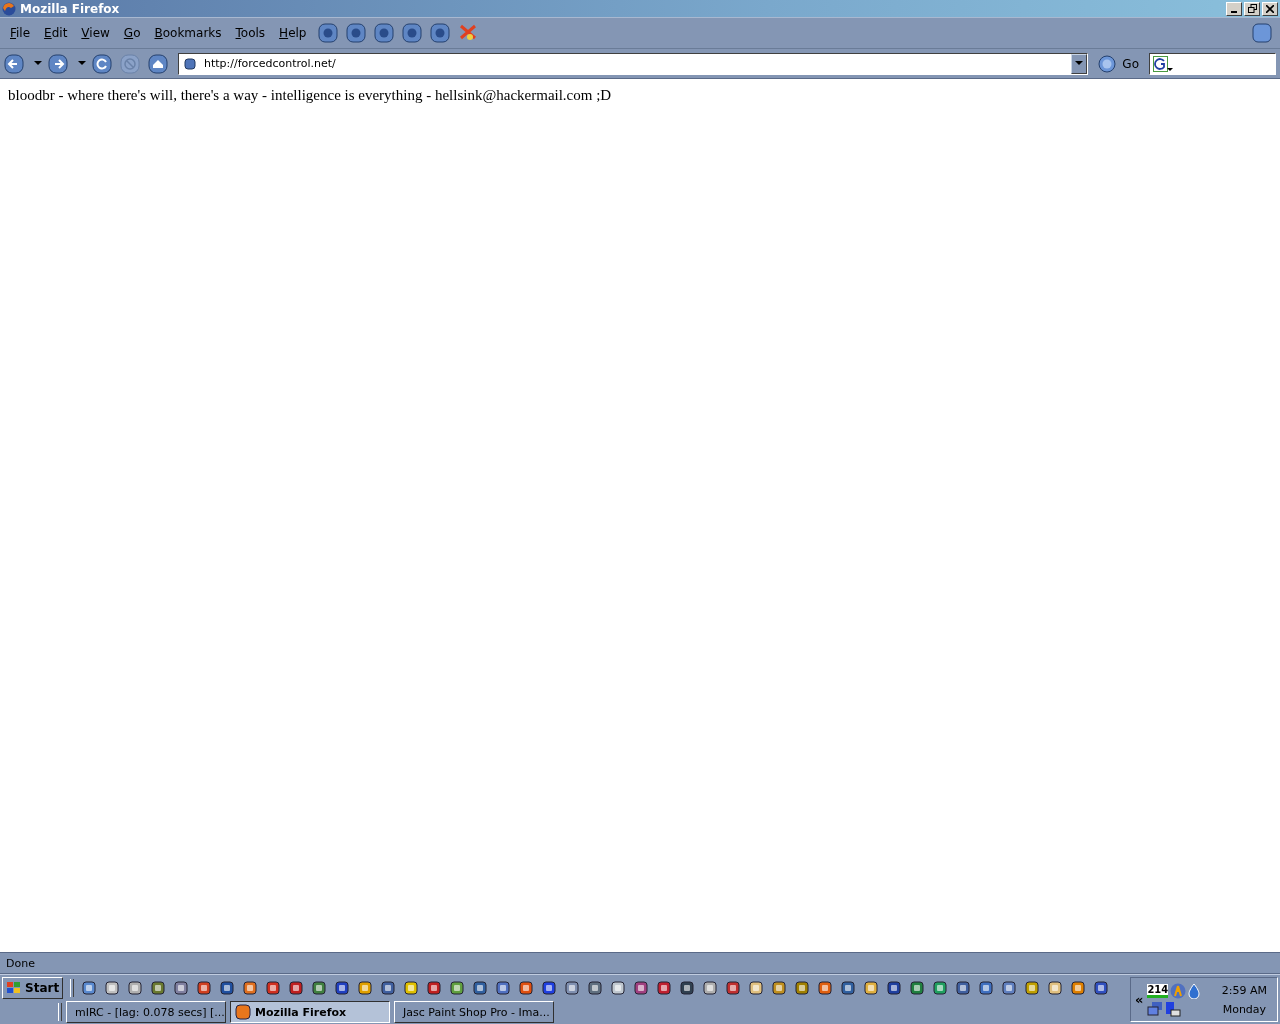  What do you see at coordinates (633, 63) in the screenshot?
I see `address-field: http://forcedcontrol.net/` at bounding box center [633, 63].